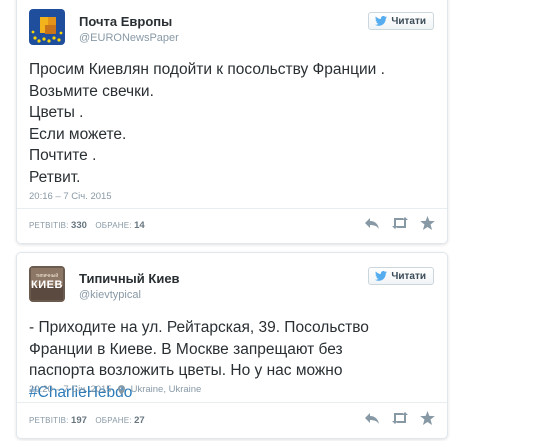 Image resolution: width=550 pixels, height=441 pixels. Describe the element at coordinates (70, 389) in the screenshot. I see `timestamp-link: 20:20 – 7 Січ. 2015` at that location.